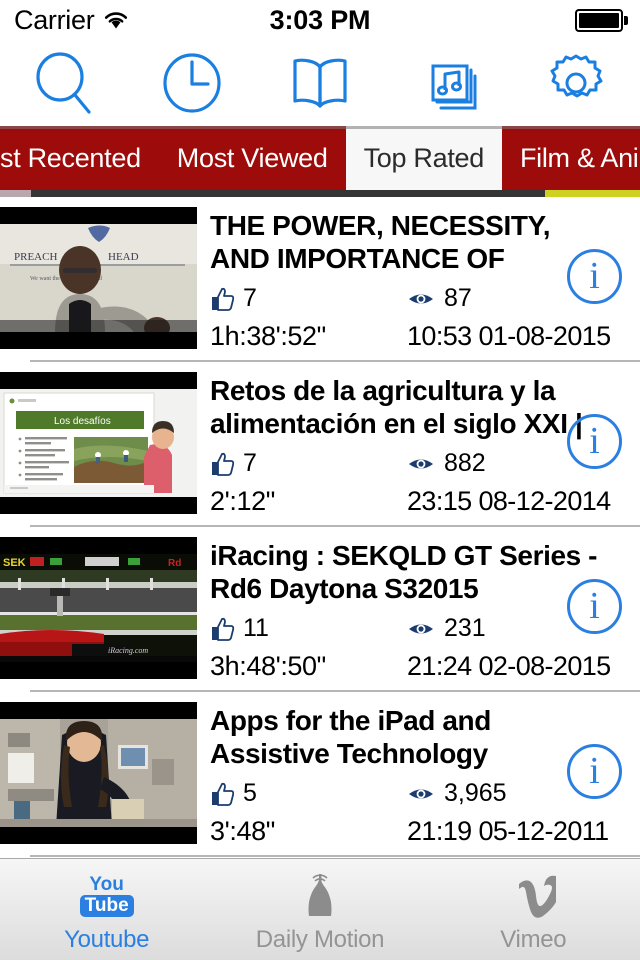 This screenshot has height=960, width=640. What do you see at coordinates (599, 20) in the screenshot?
I see `battery-full-icon` at bounding box center [599, 20].